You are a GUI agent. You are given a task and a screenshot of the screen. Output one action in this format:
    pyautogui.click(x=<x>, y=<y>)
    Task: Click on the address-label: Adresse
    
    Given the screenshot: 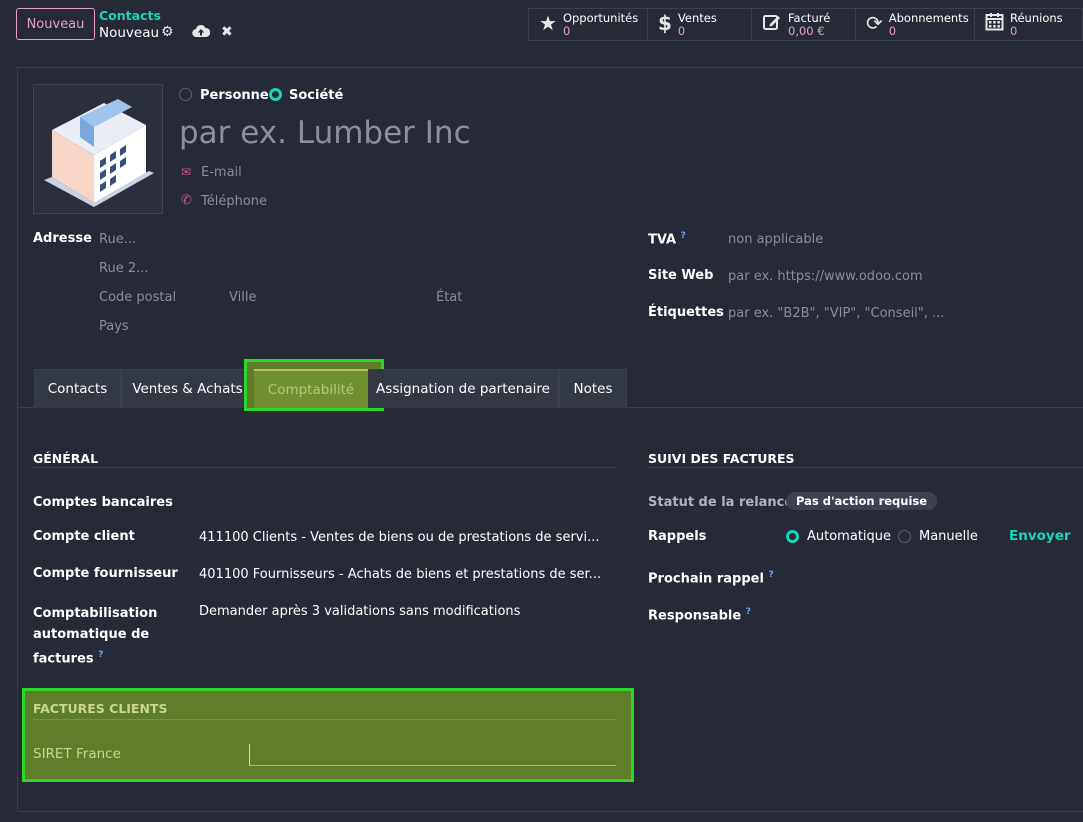 What is the action you would take?
    pyautogui.click(x=62, y=238)
    